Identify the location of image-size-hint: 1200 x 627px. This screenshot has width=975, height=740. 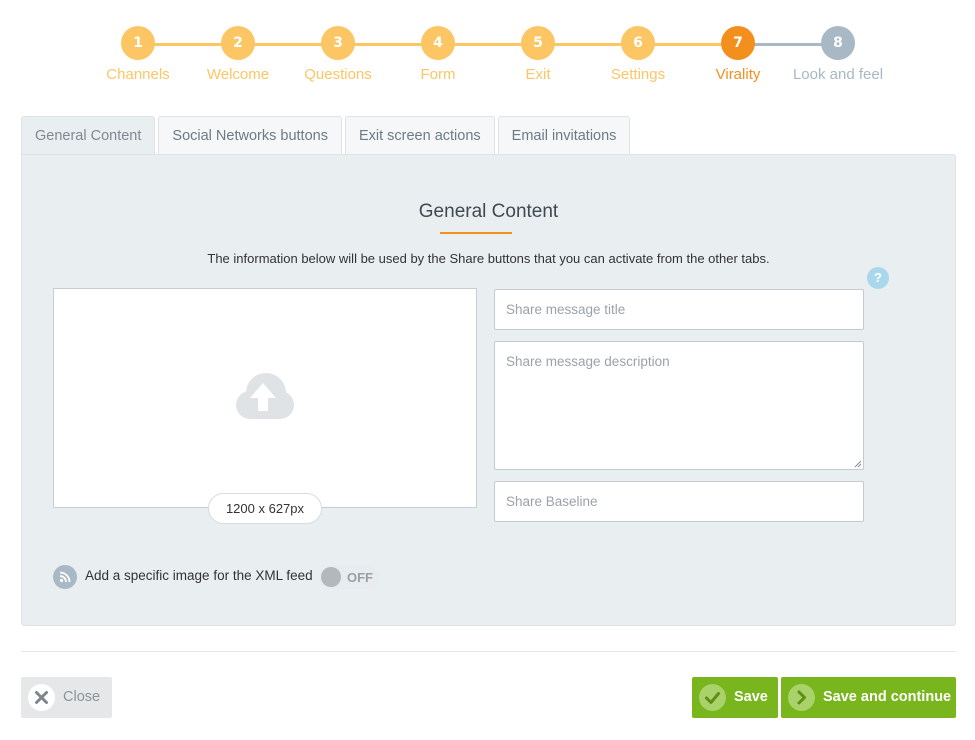
(265, 508).